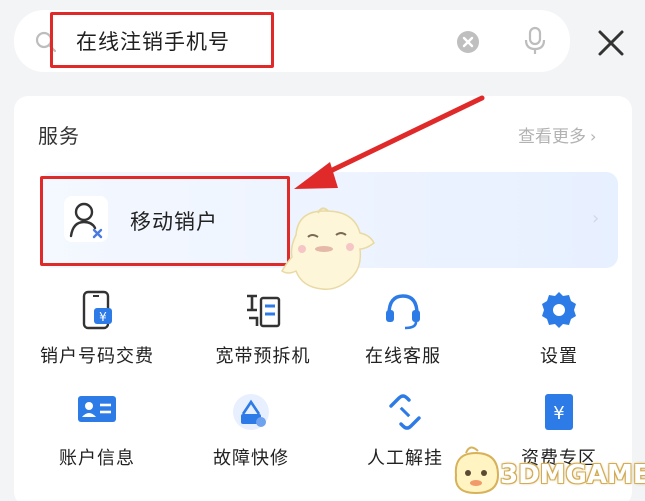 The width and height of the screenshot is (645, 501). I want to click on grid-item-account-info: 账户信息, so click(97, 435).